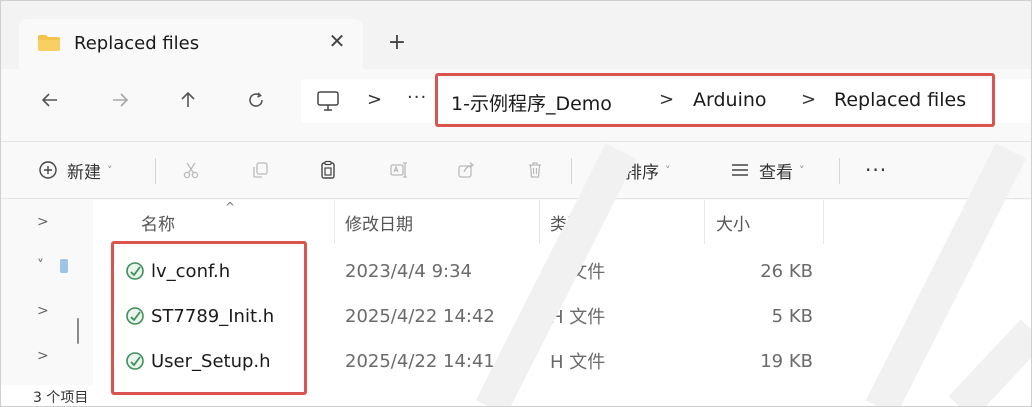  What do you see at coordinates (408, 271) in the screenshot?
I see `file-date: 2023/4/4 9:34` at bounding box center [408, 271].